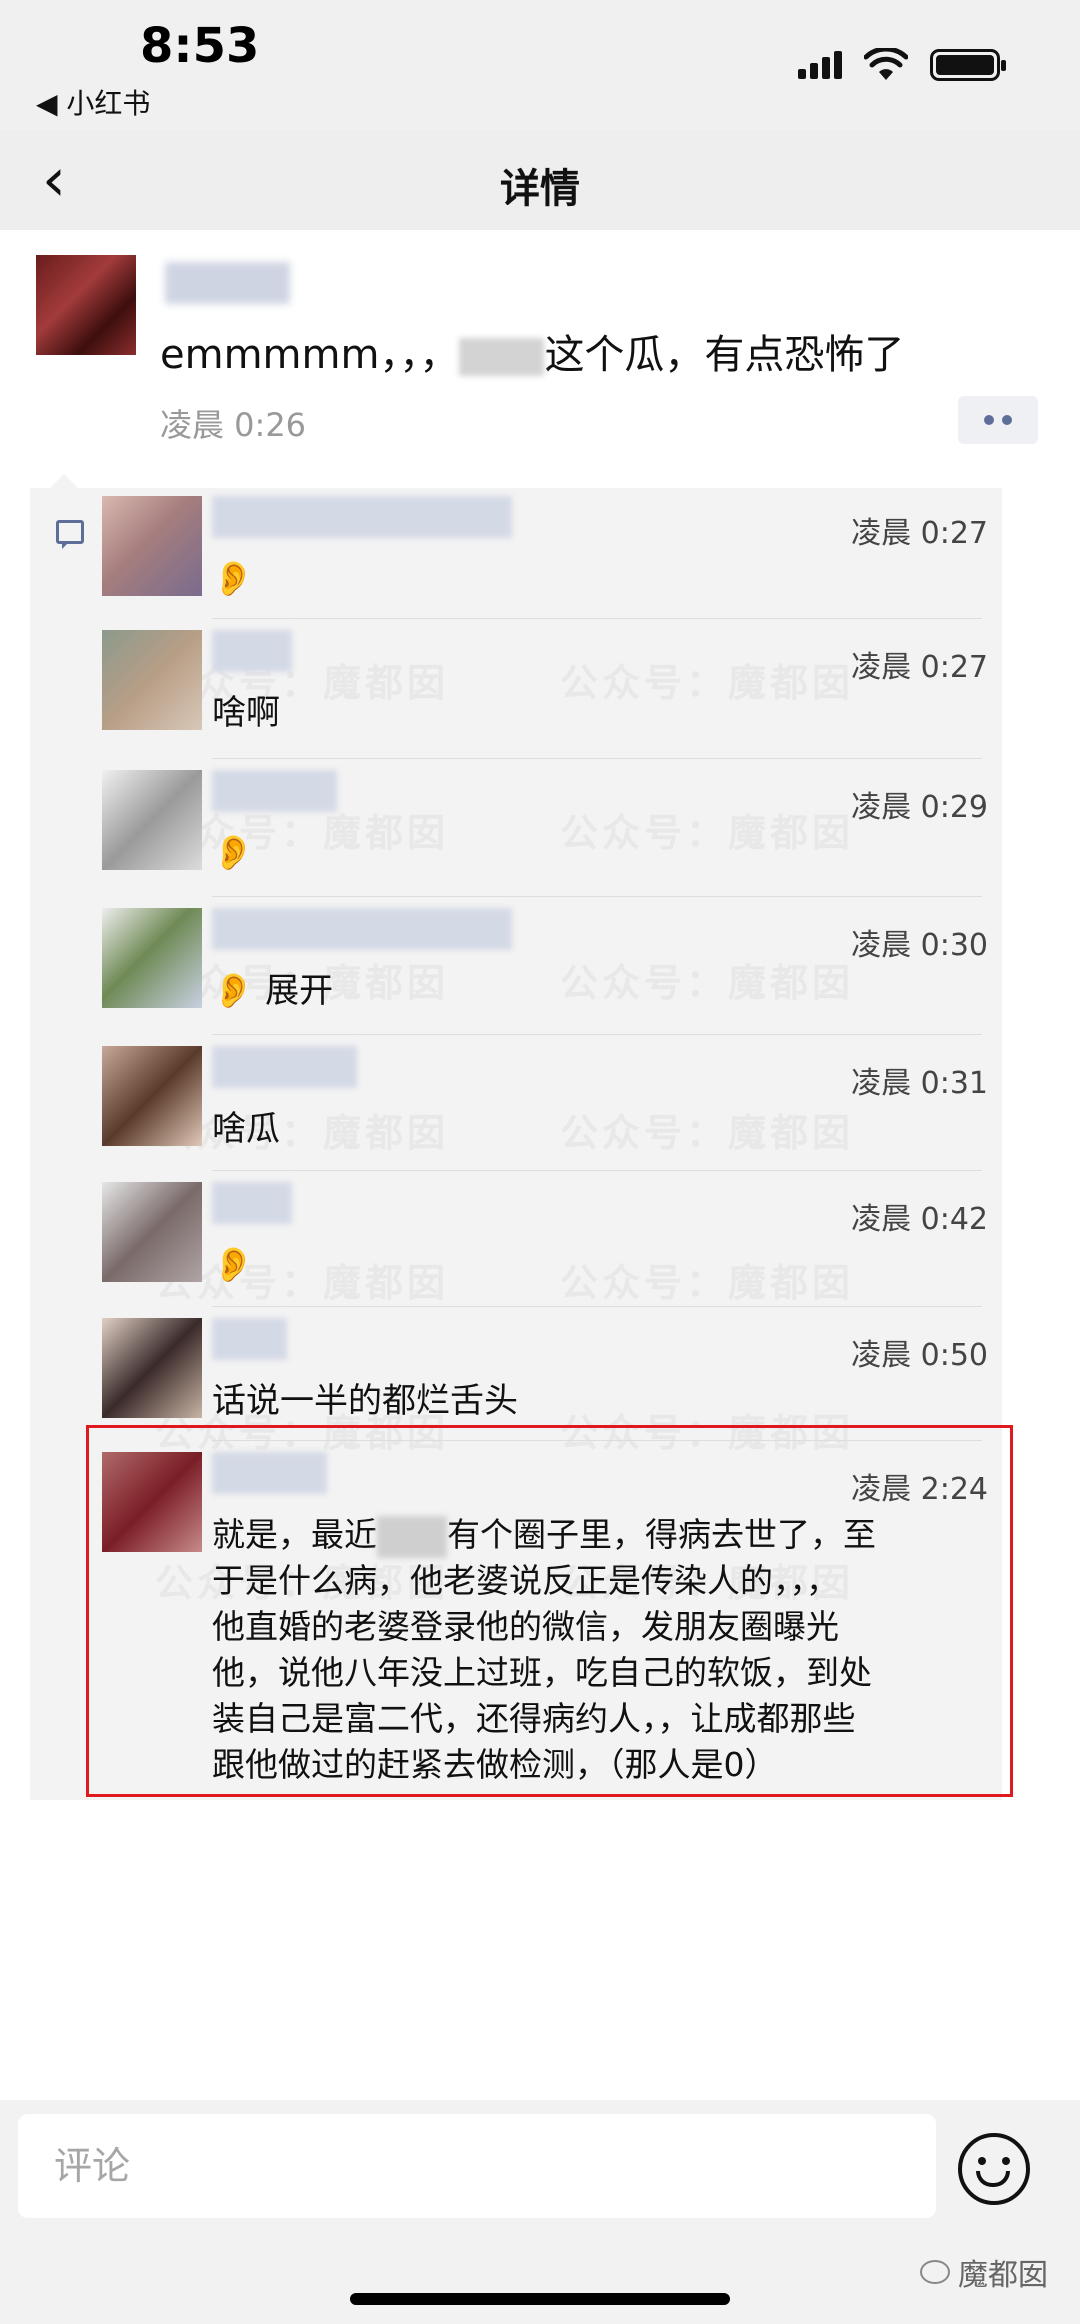 This screenshot has width=1080, height=2324. What do you see at coordinates (886, 64) in the screenshot?
I see `wifi-icon` at bounding box center [886, 64].